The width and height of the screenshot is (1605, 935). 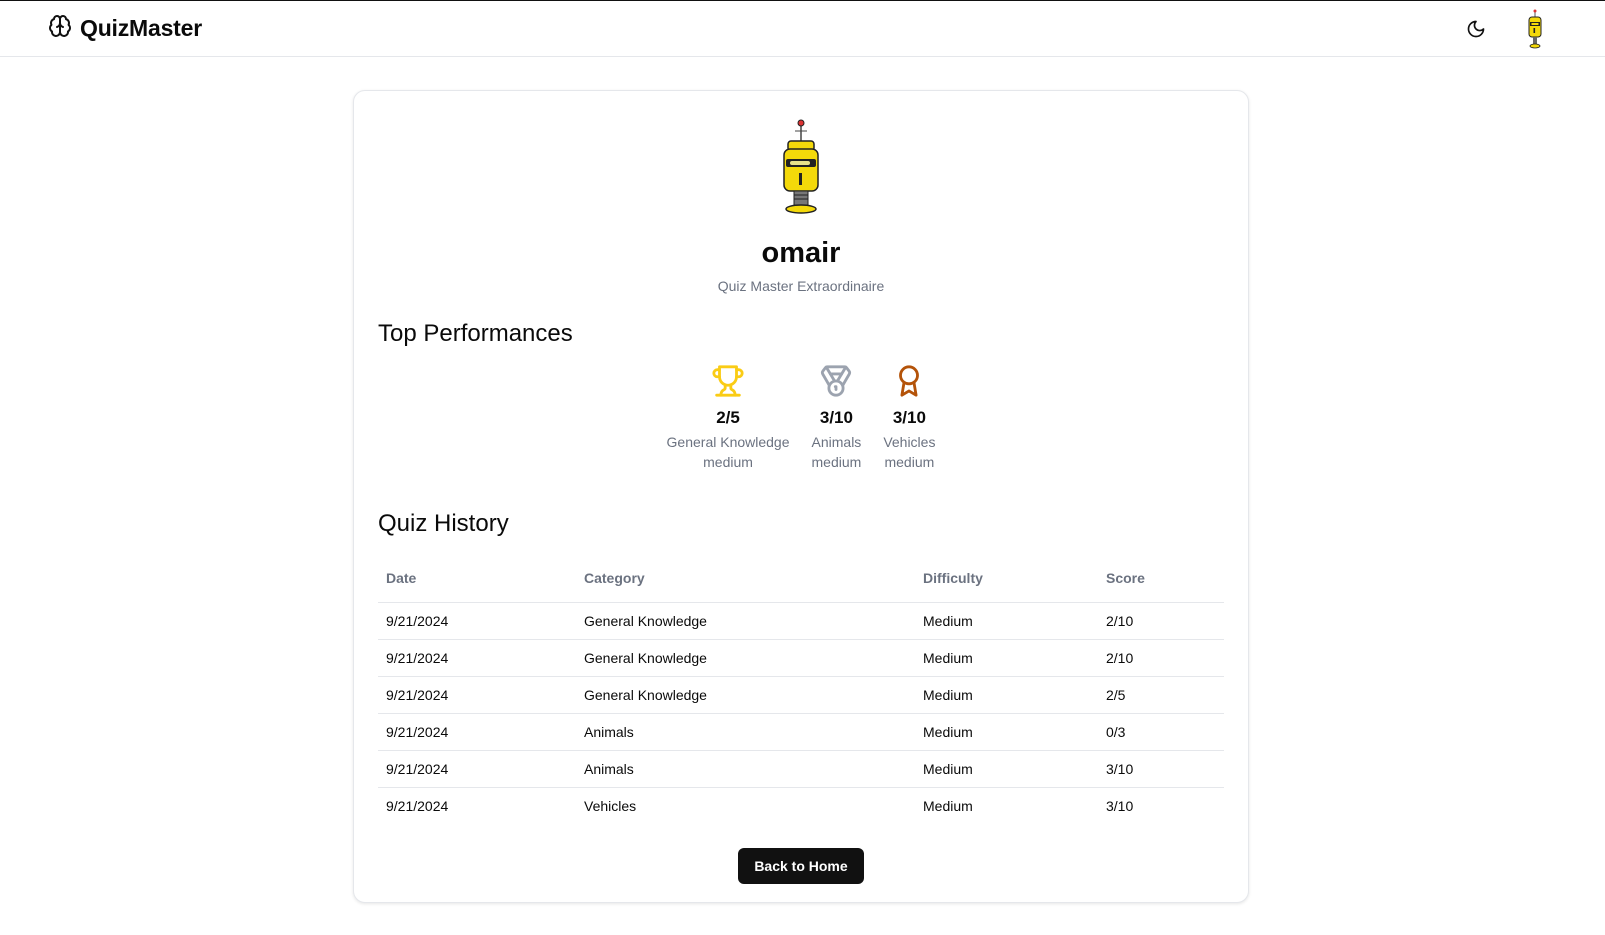 I want to click on row-score: 0/3, so click(x=1161, y=732).